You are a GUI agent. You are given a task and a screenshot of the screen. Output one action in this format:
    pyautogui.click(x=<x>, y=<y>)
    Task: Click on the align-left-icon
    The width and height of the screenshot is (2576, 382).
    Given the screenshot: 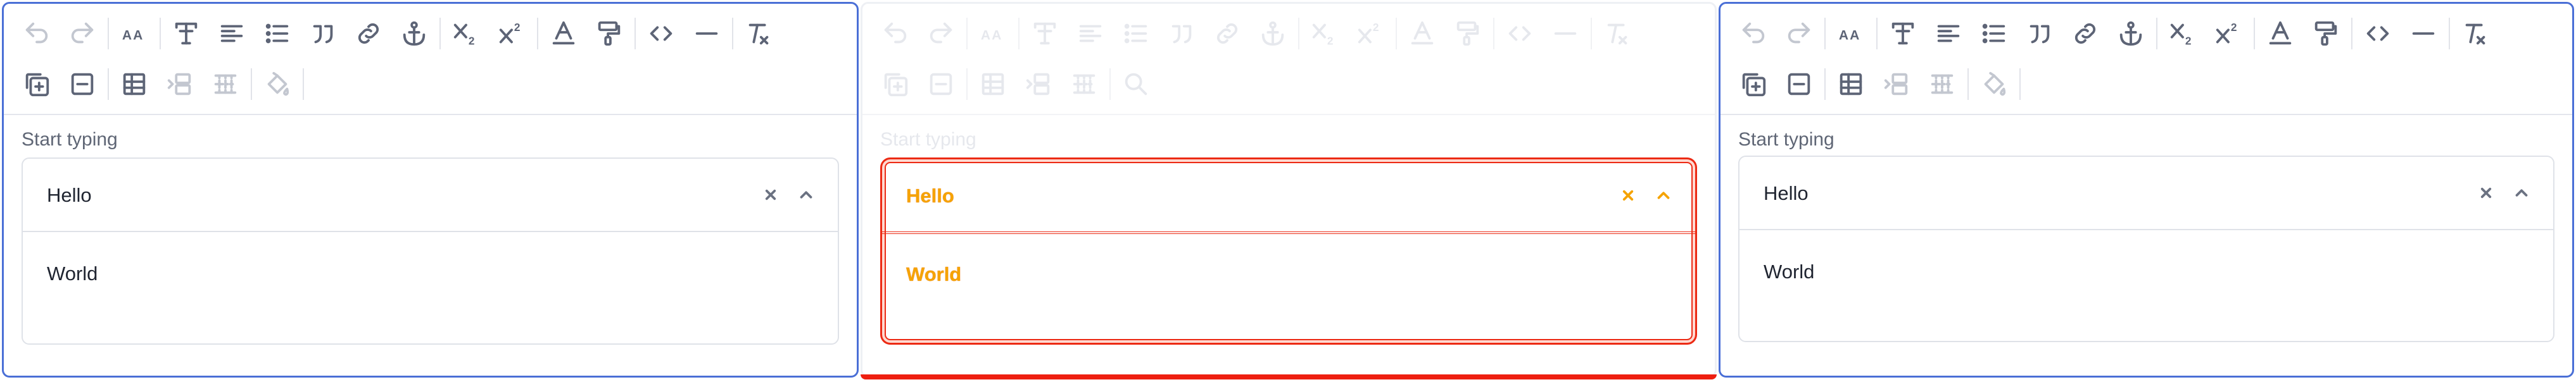 What is the action you would take?
    pyautogui.click(x=231, y=33)
    